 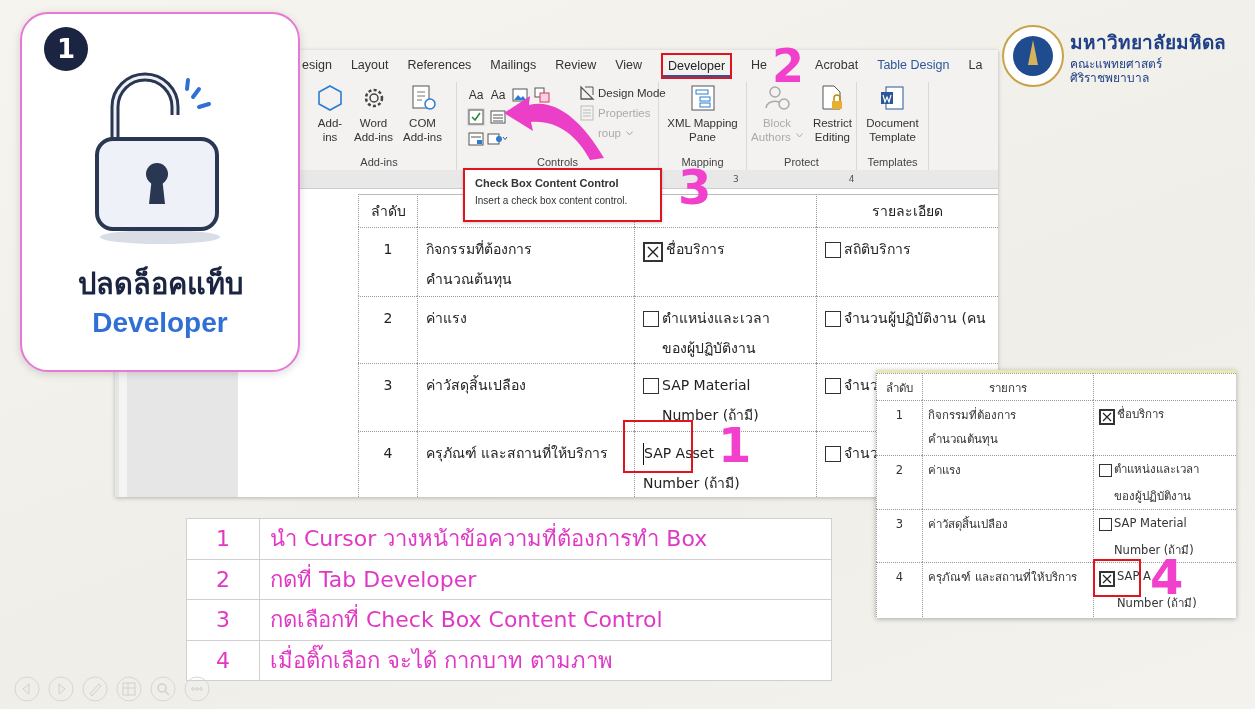 What do you see at coordinates (892, 163) in the screenshot?
I see `group-label: Templates` at bounding box center [892, 163].